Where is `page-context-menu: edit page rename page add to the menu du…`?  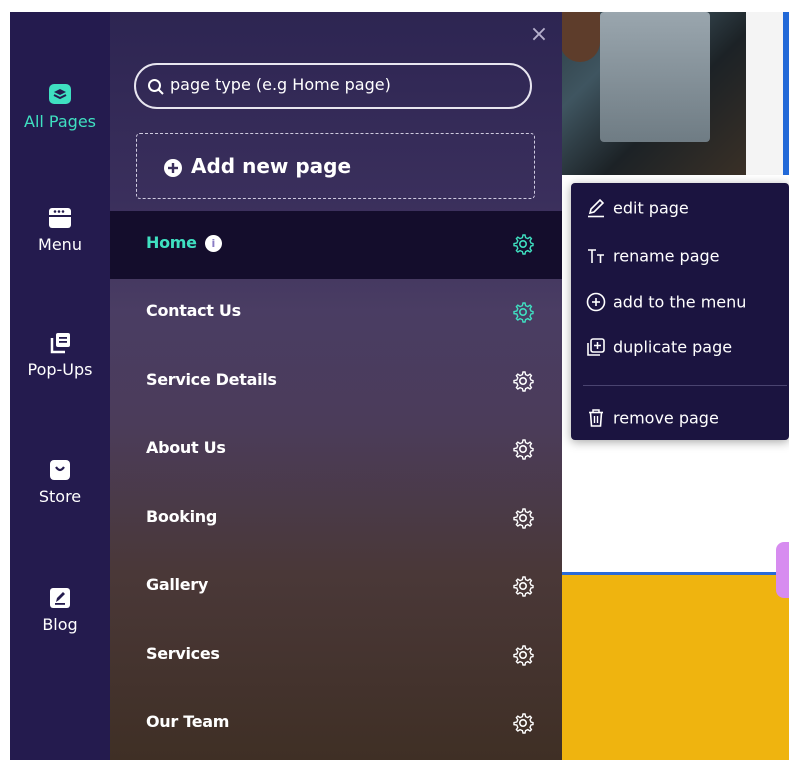 page-context-menu: edit page rename page add to the menu du… is located at coordinates (680, 311).